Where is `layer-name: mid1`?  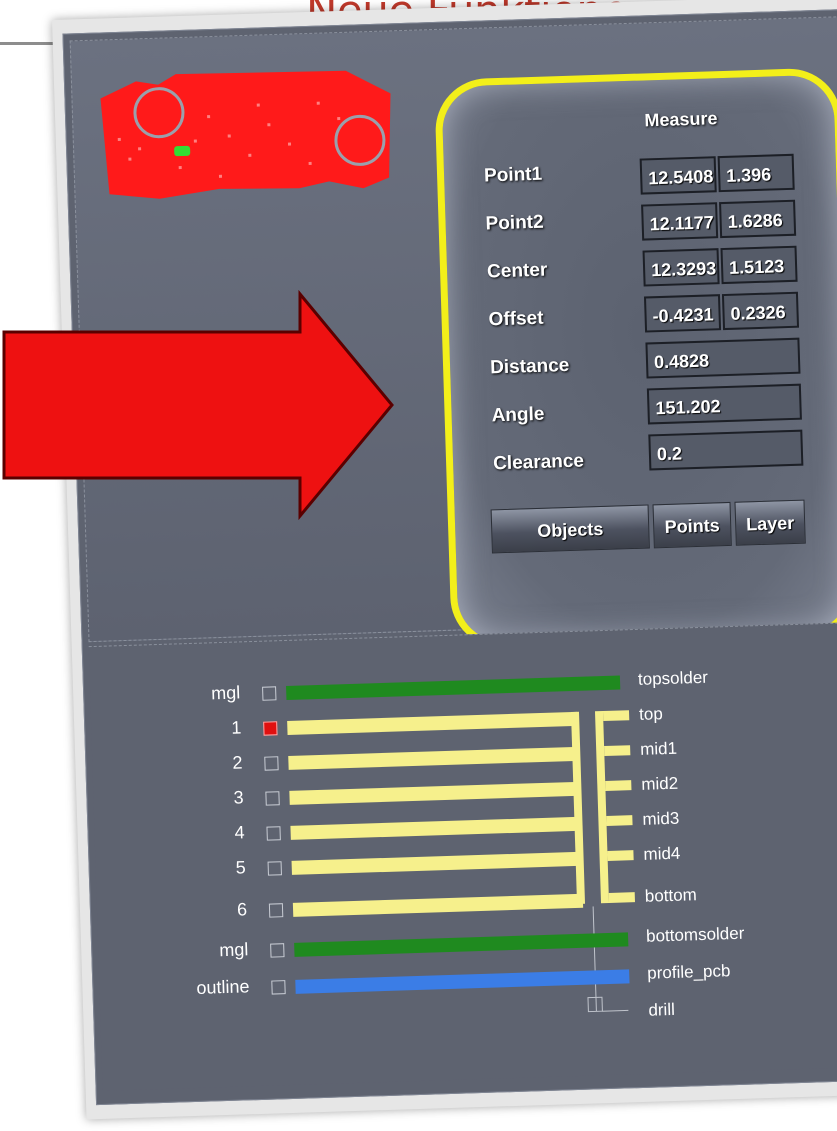
layer-name: mid1 is located at coordinates (658, 748).